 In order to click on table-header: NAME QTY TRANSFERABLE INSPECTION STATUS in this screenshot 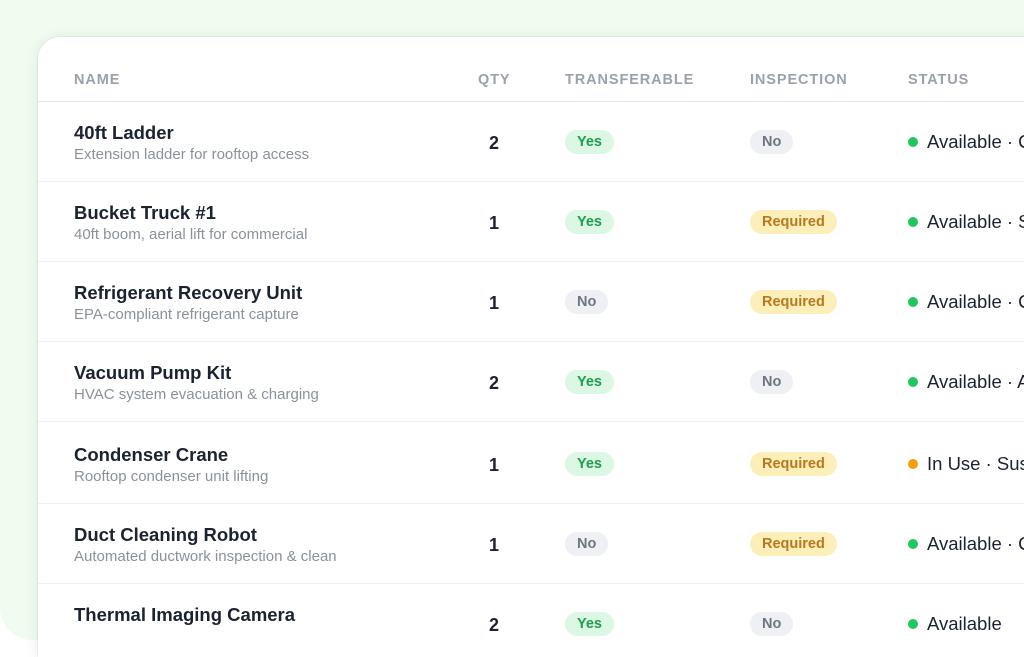, I will do `click(531, 69)`.